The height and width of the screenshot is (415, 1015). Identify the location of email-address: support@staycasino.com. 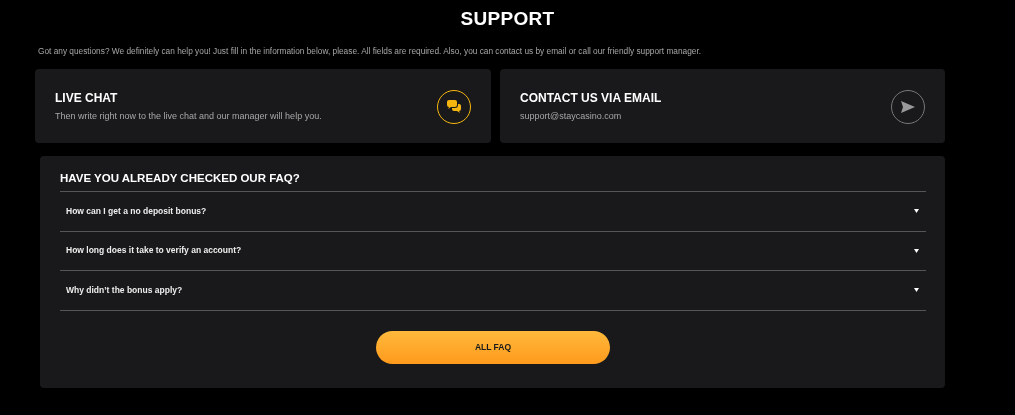
(571, 117).